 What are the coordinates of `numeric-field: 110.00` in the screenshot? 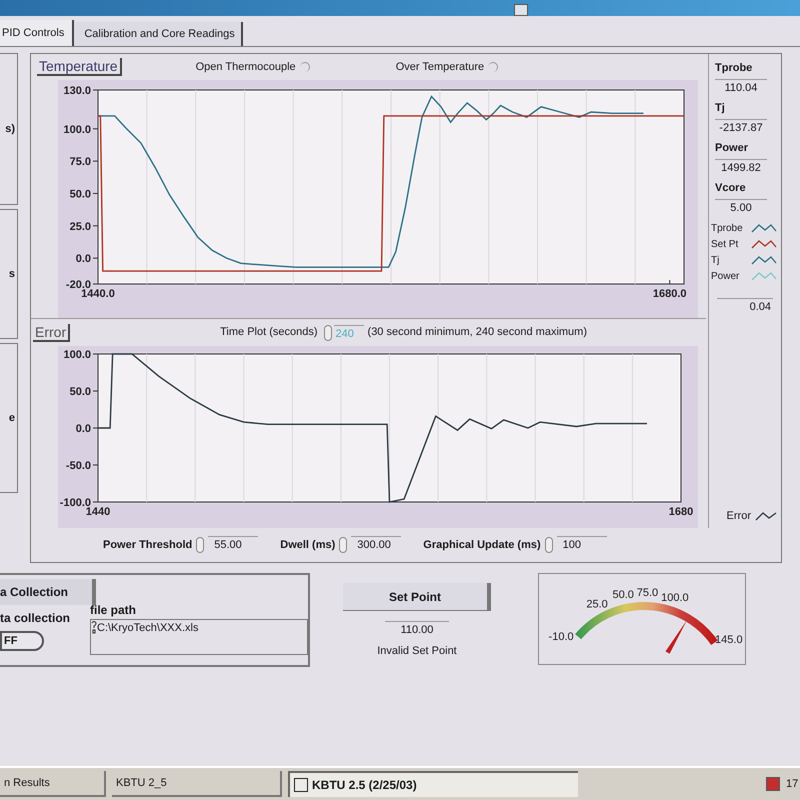 It's located at (417, 629).